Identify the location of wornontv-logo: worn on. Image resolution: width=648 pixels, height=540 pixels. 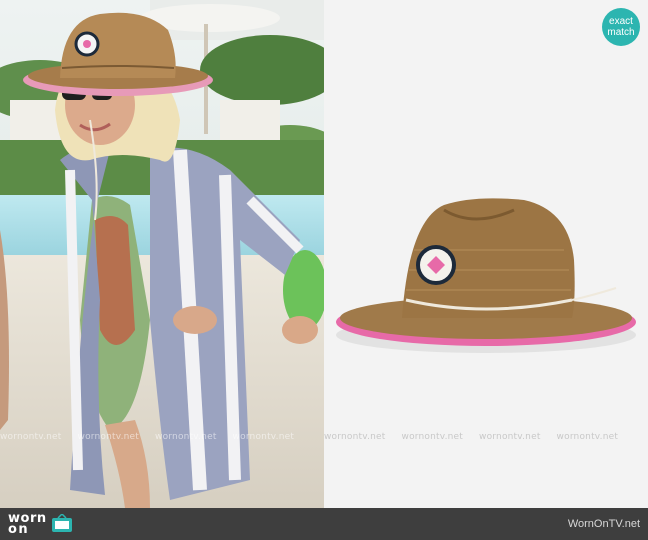
(40, 524).